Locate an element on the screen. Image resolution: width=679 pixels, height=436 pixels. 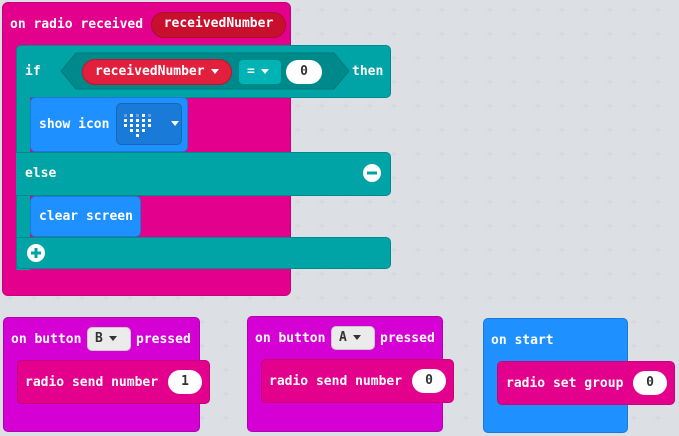
operator-dropdown: = is located at coordinates (260, 72).